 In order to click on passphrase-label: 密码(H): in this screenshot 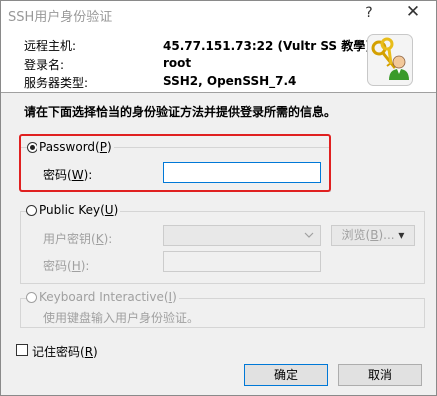, I will do `click(66, 266)`.